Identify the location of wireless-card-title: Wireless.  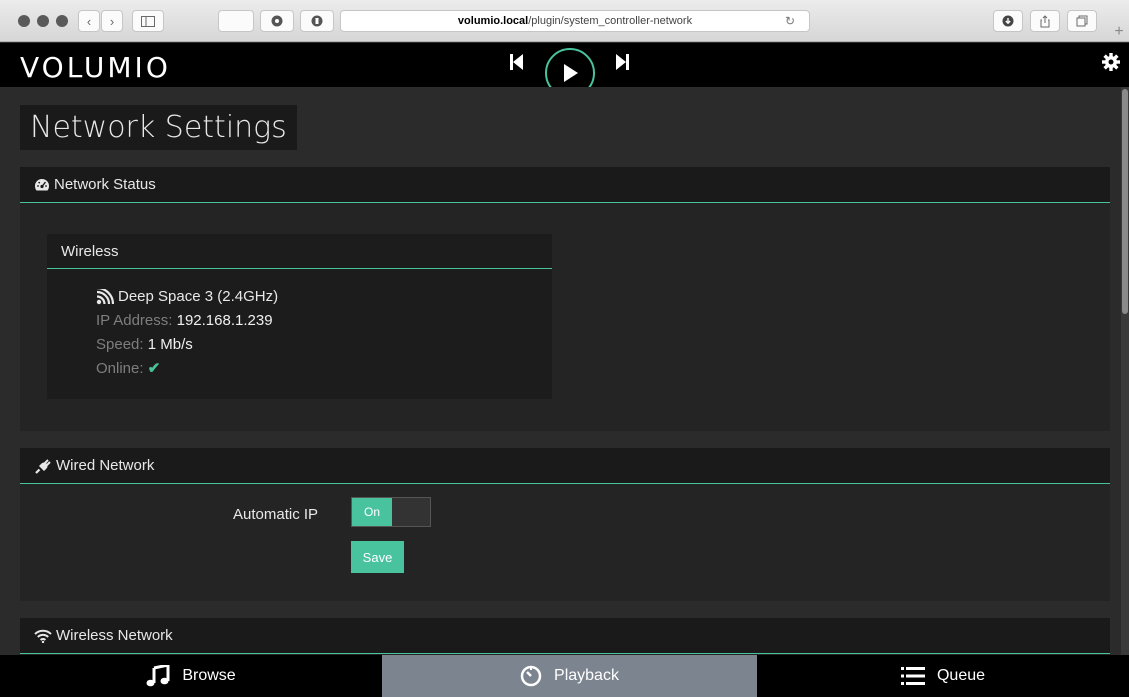
(299, 251).